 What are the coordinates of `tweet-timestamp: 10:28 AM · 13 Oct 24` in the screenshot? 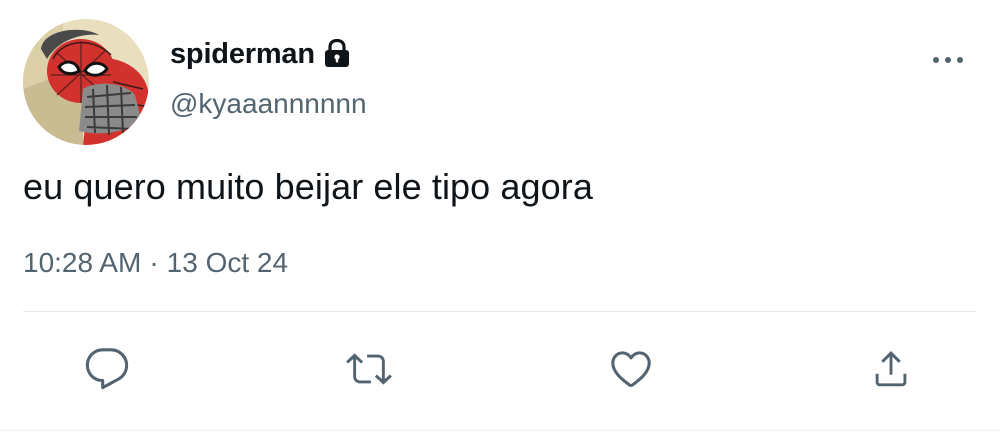 It's located at (155, 263).